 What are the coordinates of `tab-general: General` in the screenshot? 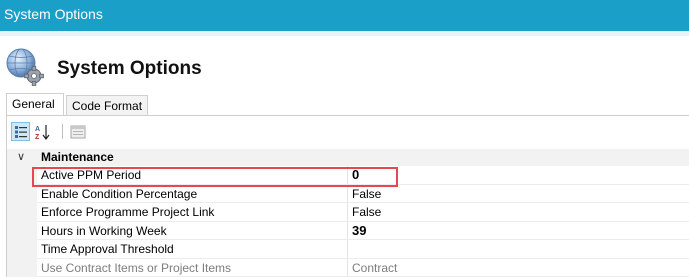 It's located at (35, 104).